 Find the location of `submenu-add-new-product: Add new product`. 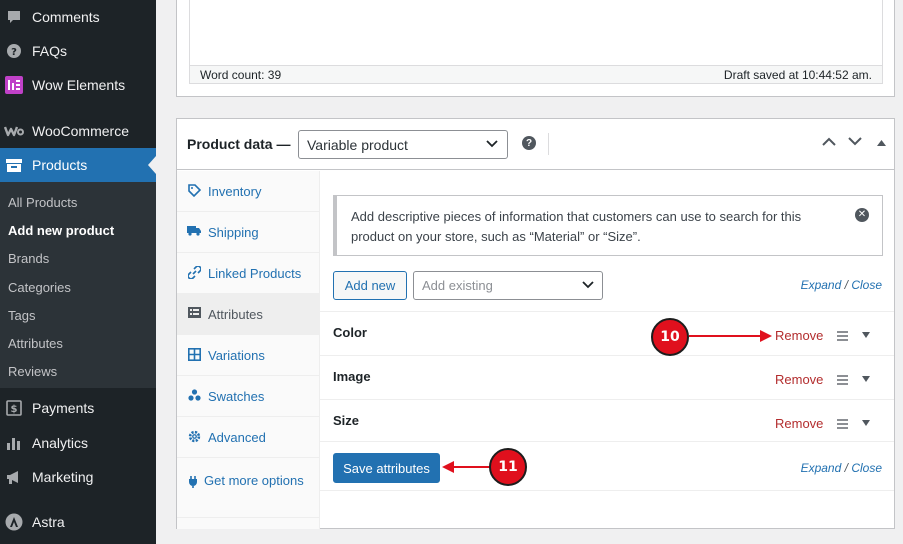

submenu-add-new-product: Add new product is located at coordinates (61, 230).